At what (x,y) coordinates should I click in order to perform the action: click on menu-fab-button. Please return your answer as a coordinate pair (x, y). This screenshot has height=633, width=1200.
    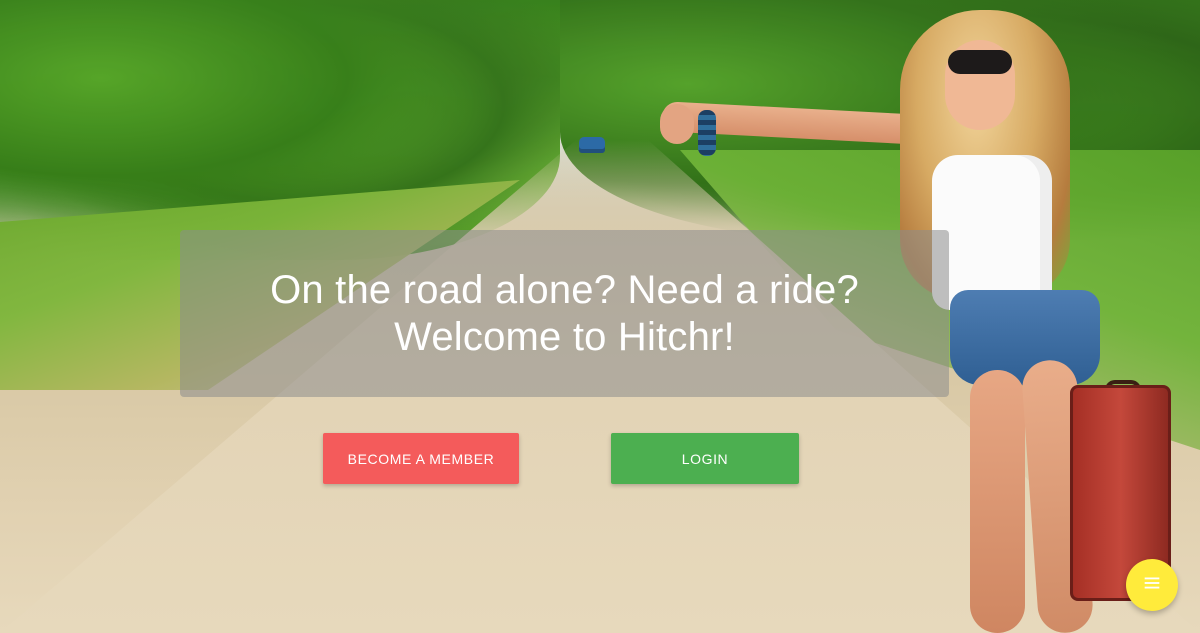
    Looking at the image, I should click on (1152, 585).